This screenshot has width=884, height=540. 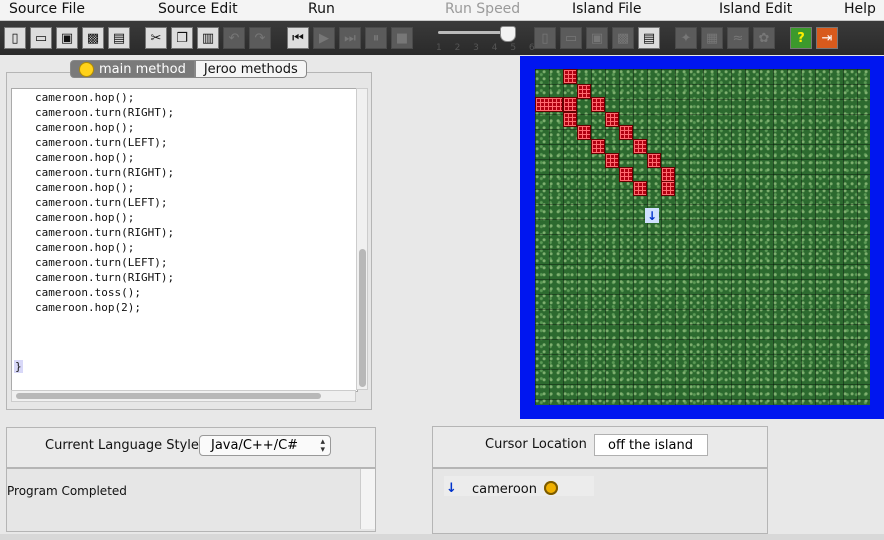 I want to click on menu-run: Run, so click(x=321, y=9).